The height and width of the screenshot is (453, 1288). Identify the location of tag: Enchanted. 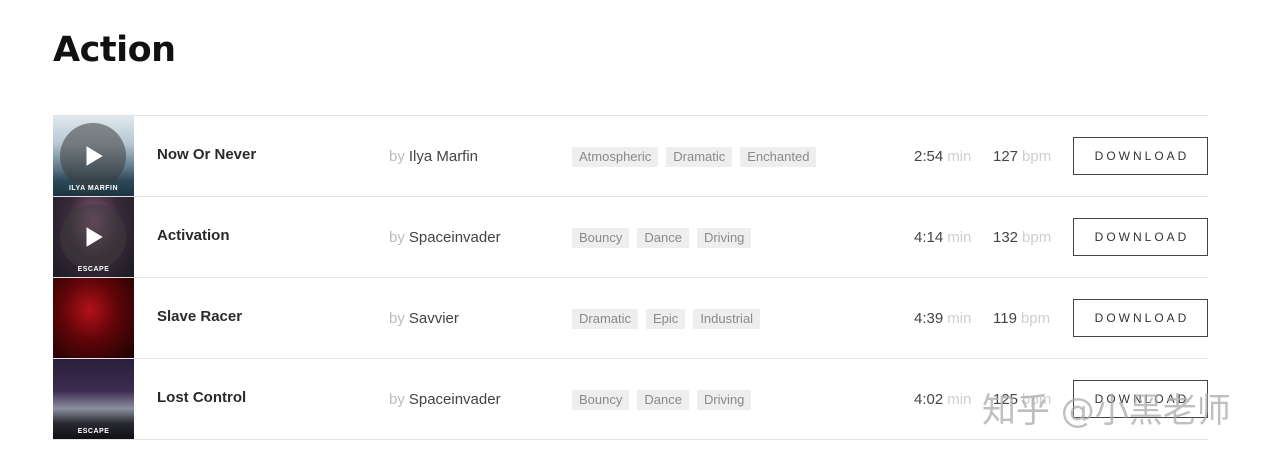
(778, 157).